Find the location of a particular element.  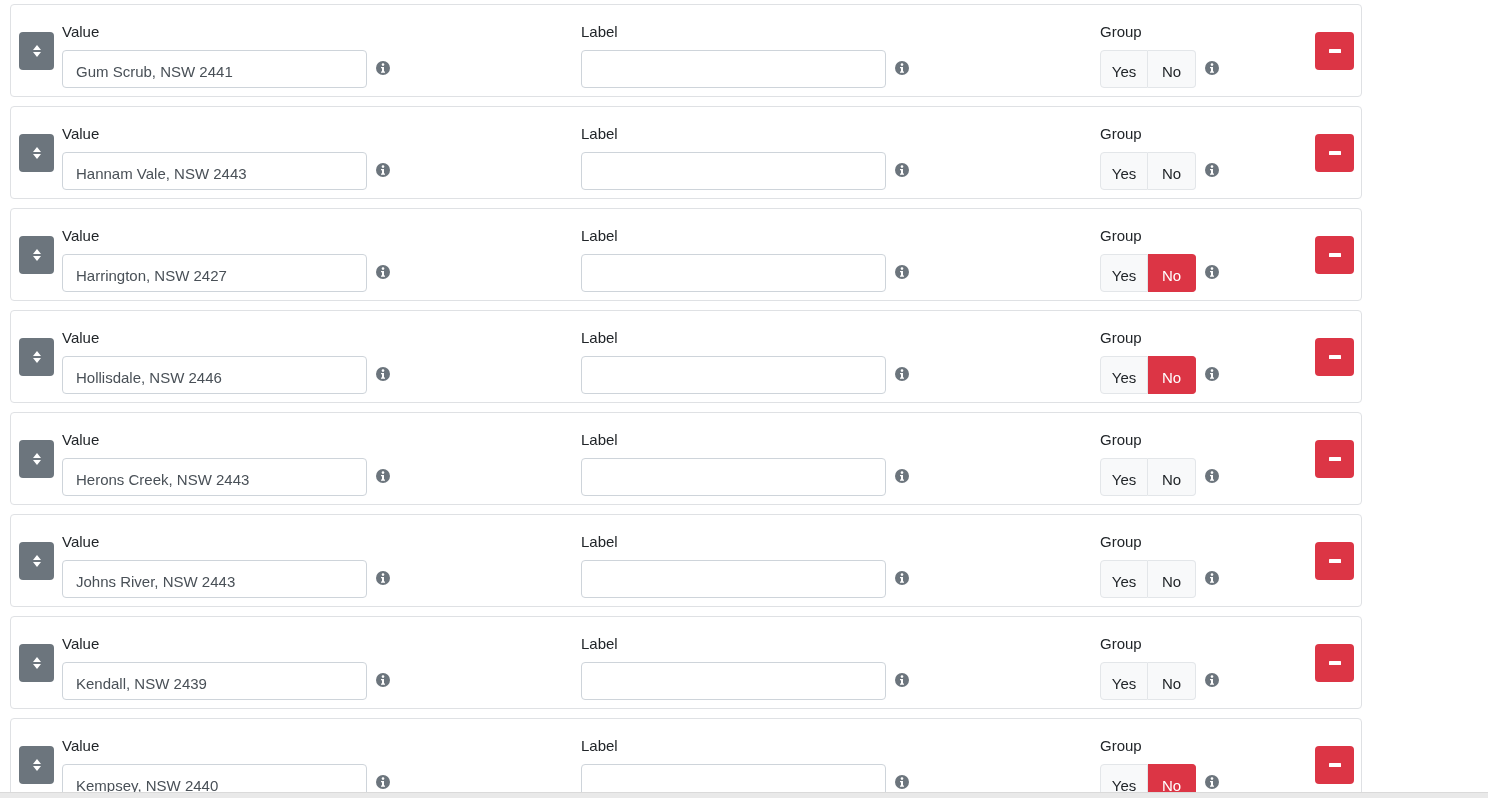

scrollbar-track is located at coordinates (744, 795).